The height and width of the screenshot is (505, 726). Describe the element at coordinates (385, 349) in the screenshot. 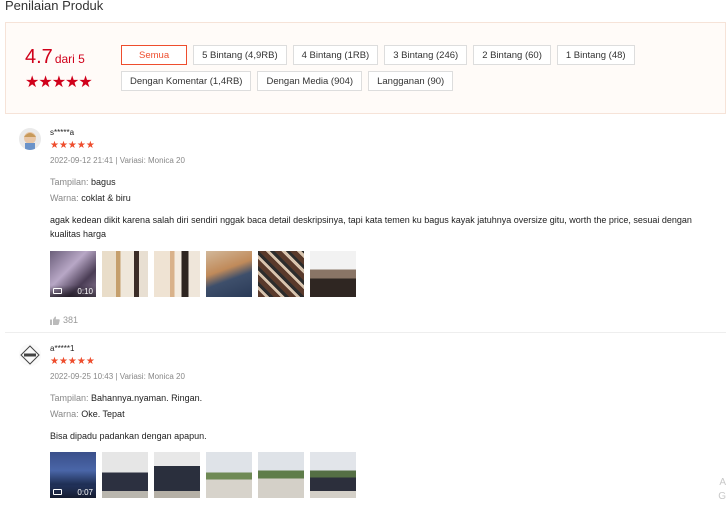

I see `review-username: a*****1` at that location.